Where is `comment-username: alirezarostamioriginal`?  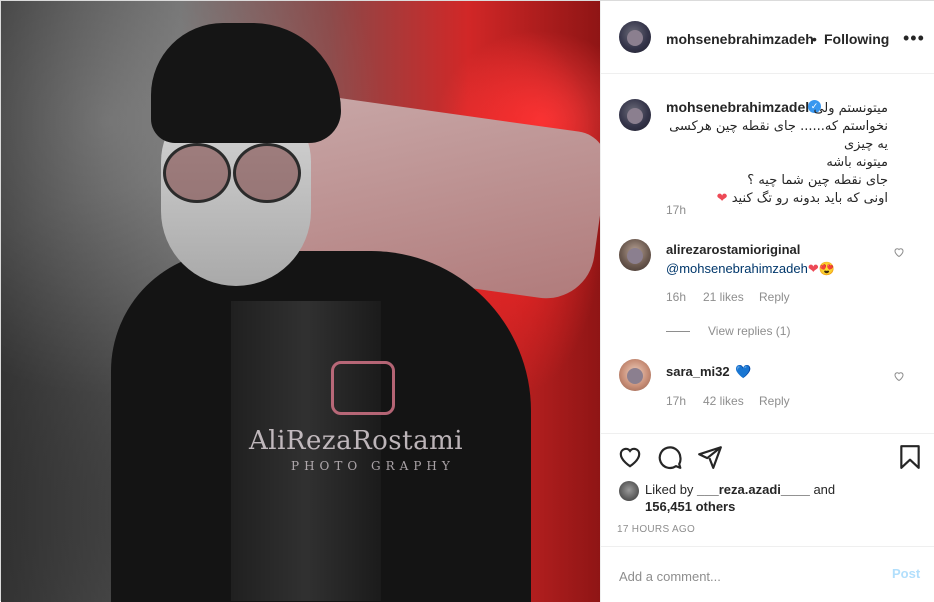 comment-username: alirezarostamioriginal is located at coordinates (733, 249).